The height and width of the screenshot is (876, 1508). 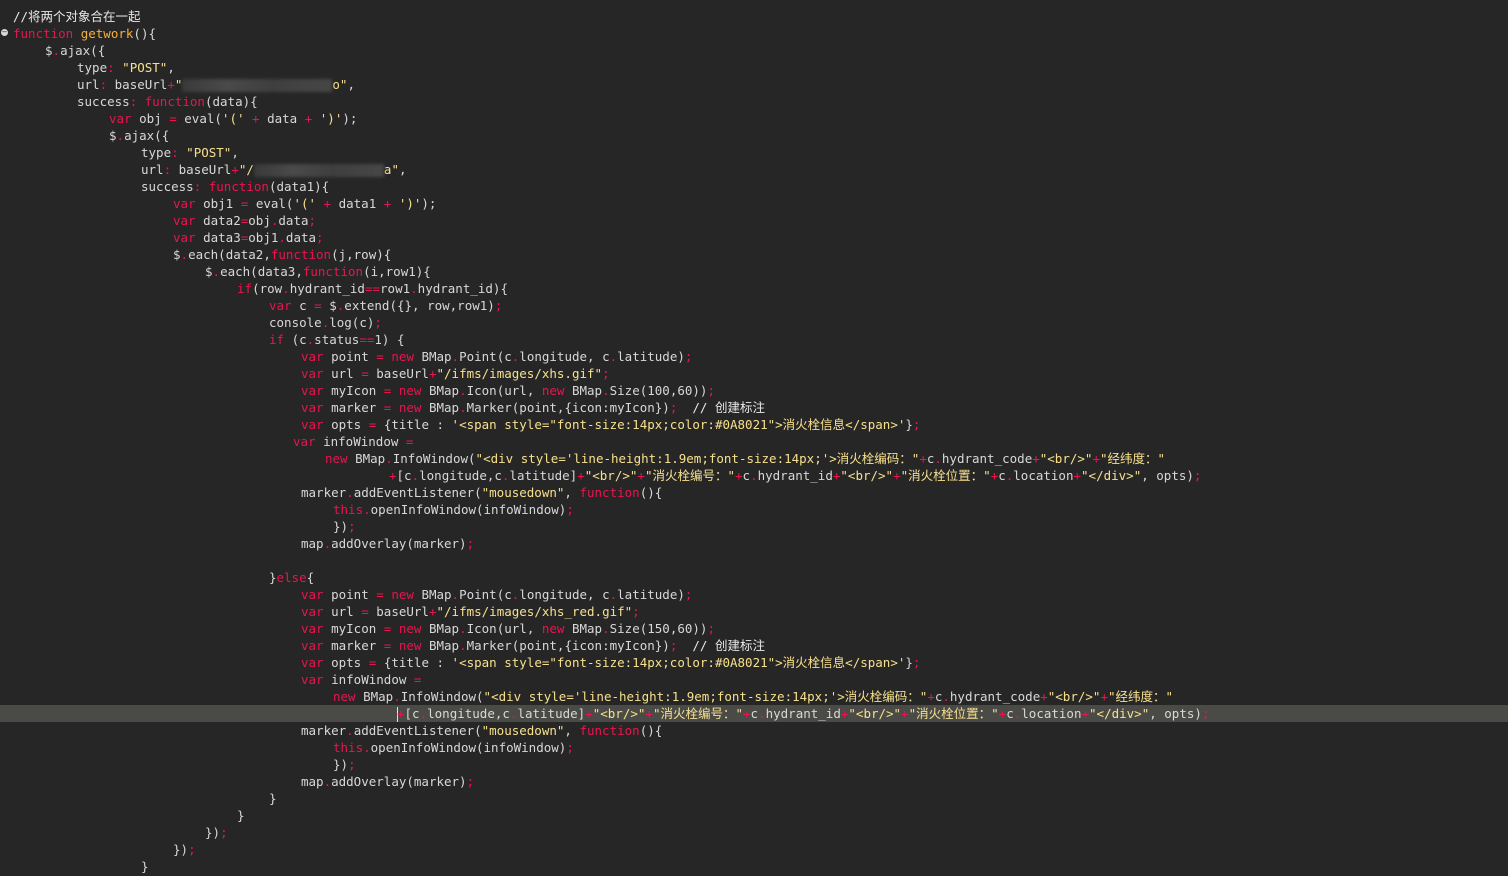 I want to click on code-line: var obj = eval('(' + data + ')');, so click(x=760, y=118).